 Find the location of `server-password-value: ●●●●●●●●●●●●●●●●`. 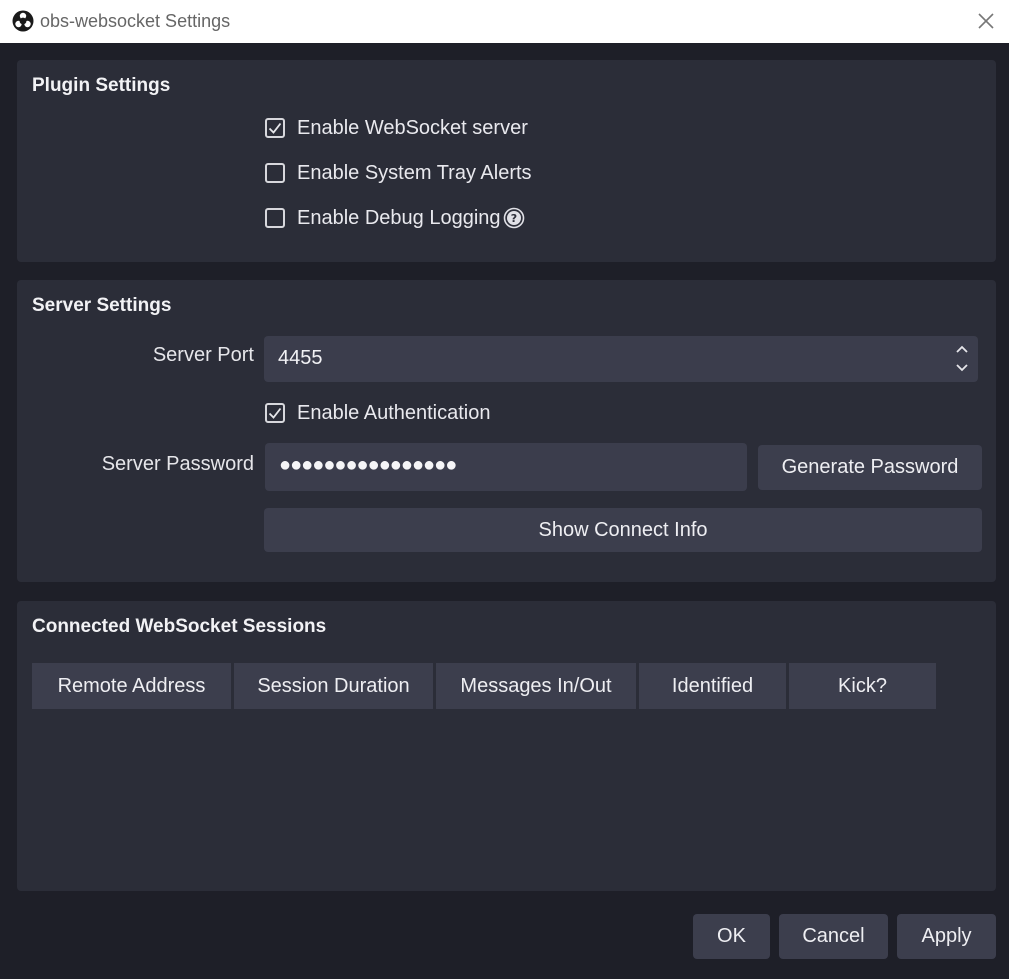

server-password-value: ●●●●●●●●●●●●●●●● is located at coordinates (368, 465).